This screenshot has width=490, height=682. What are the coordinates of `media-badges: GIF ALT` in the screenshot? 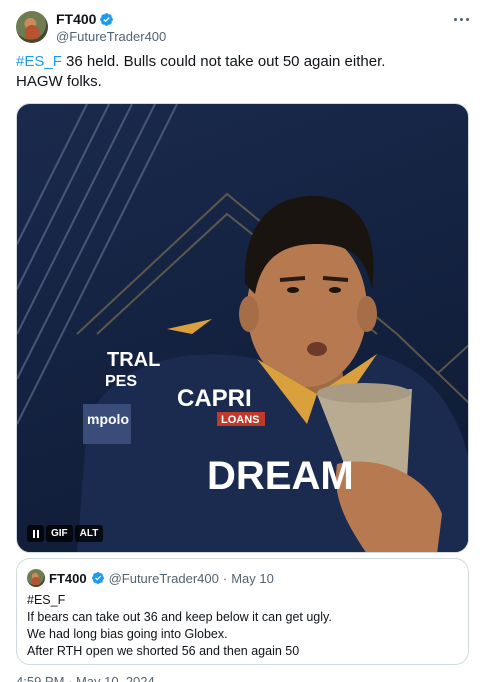 It's located at (65, 533).